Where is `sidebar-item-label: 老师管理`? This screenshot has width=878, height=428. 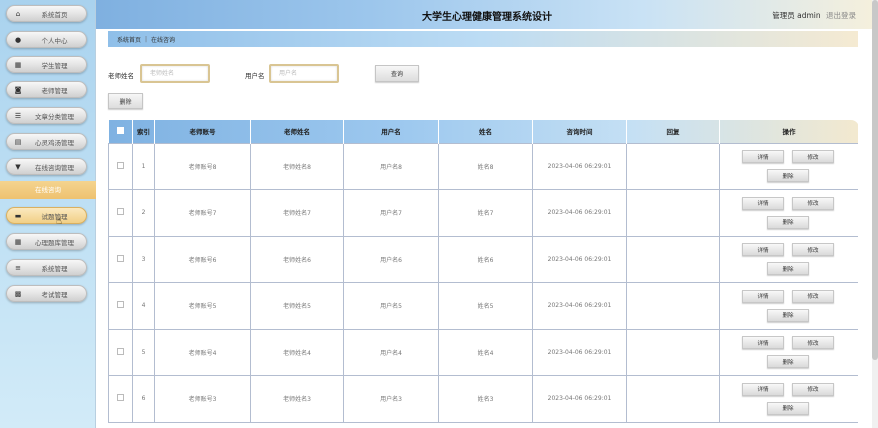 sidebar-item-label: 老师管理 is located at coordinates (54, 90).